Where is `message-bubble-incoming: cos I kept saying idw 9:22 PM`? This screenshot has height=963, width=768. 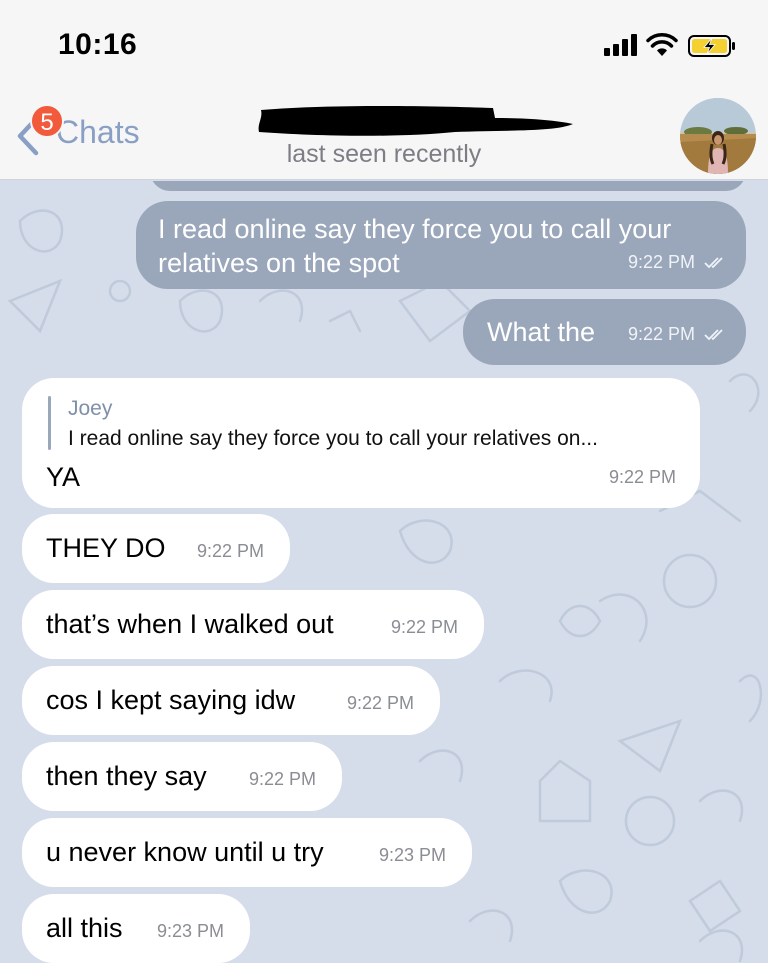
message-bubble-incoming: cos I kept saying idw 9:22 PM is located at coordinates (231, 700).